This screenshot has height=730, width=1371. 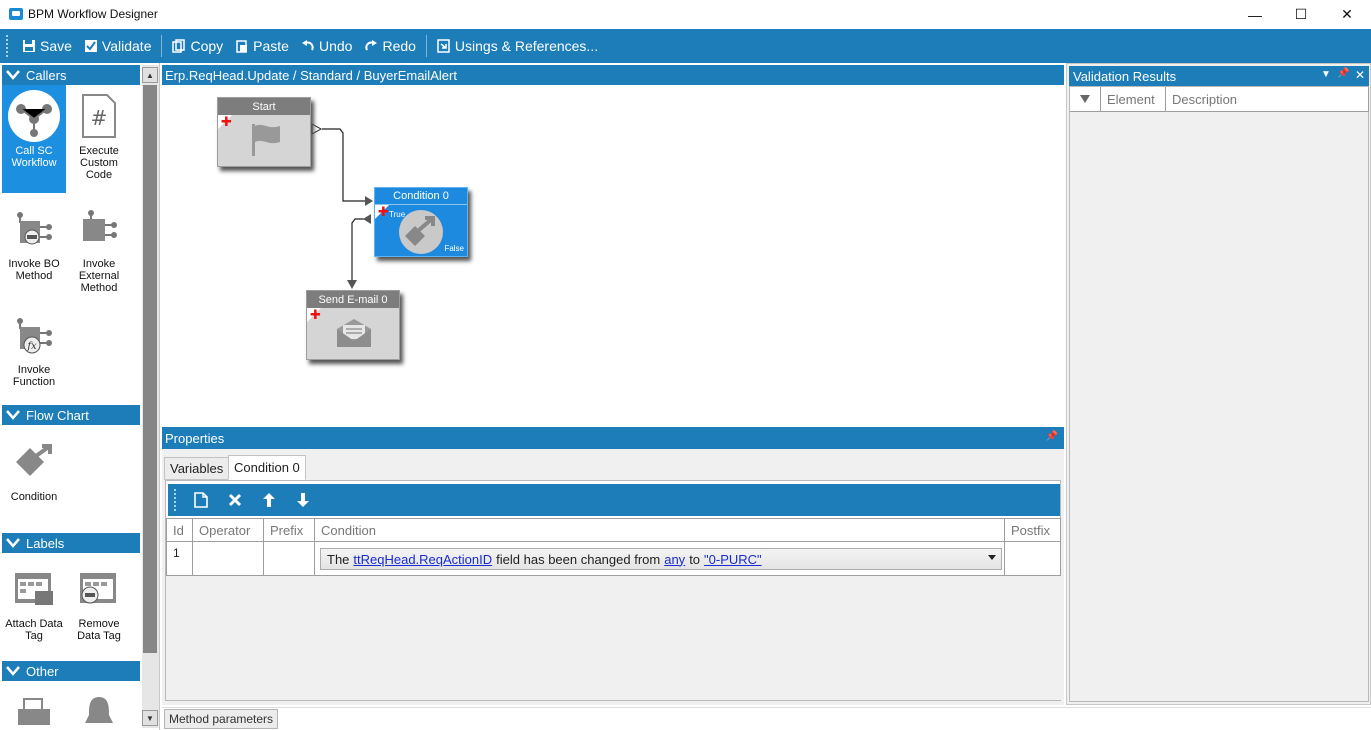 I want to click on properties-title: Properties, so click(x=195, y=438).